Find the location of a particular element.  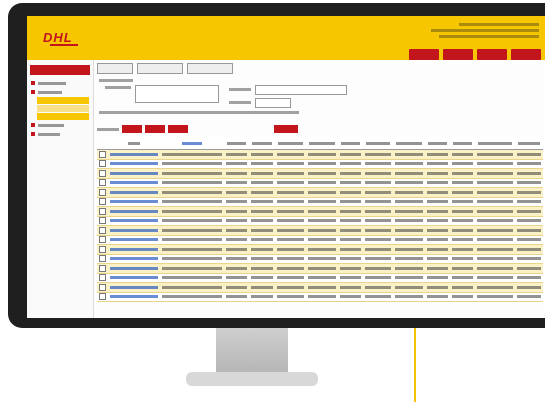

sidebar-title is located at coordinates (60, 70).